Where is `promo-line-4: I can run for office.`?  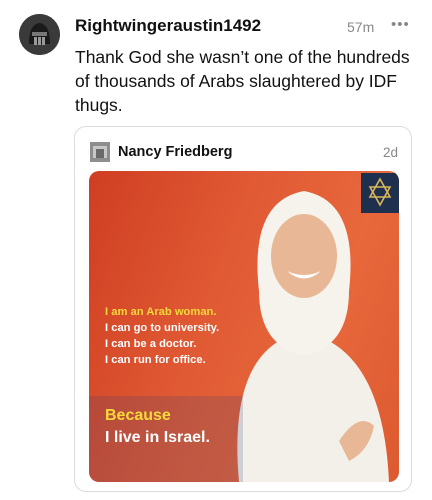
promo-line-4: I can run for office. is located at coordinates (155, 360).